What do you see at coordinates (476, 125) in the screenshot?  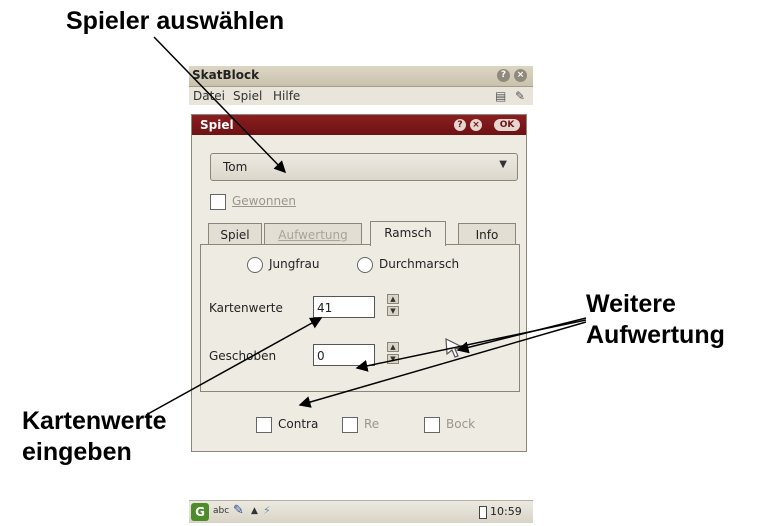 I see `dialog-close-button: ×` at bounding box center [476, 125].